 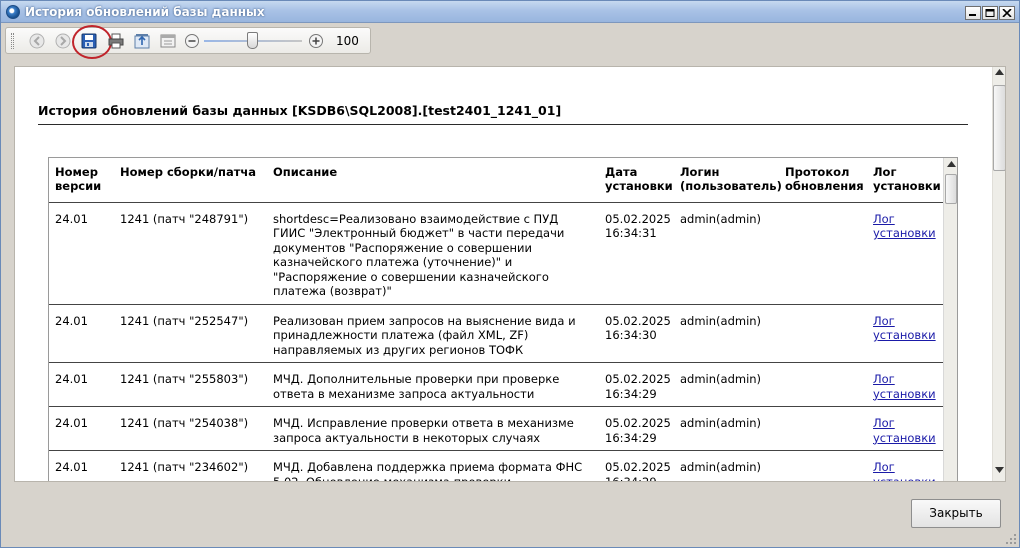 What do you see at coordinates (190, 465) in the screenshot?
I see `build-cell: 1241 (патч "234602")` at bounding box center [190, 465].